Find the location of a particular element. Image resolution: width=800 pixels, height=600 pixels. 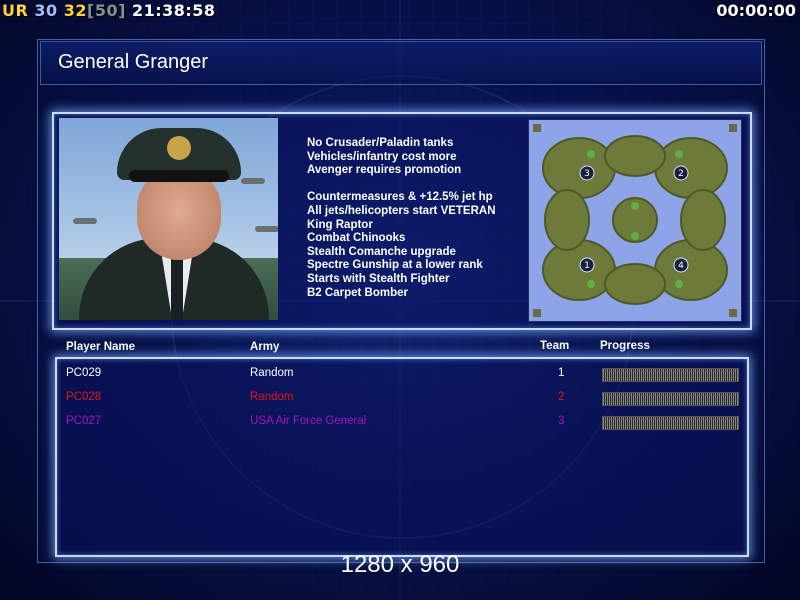

hud-stats: UR 30 32[50] 21:38:58 is located at coordinates (109, 10).